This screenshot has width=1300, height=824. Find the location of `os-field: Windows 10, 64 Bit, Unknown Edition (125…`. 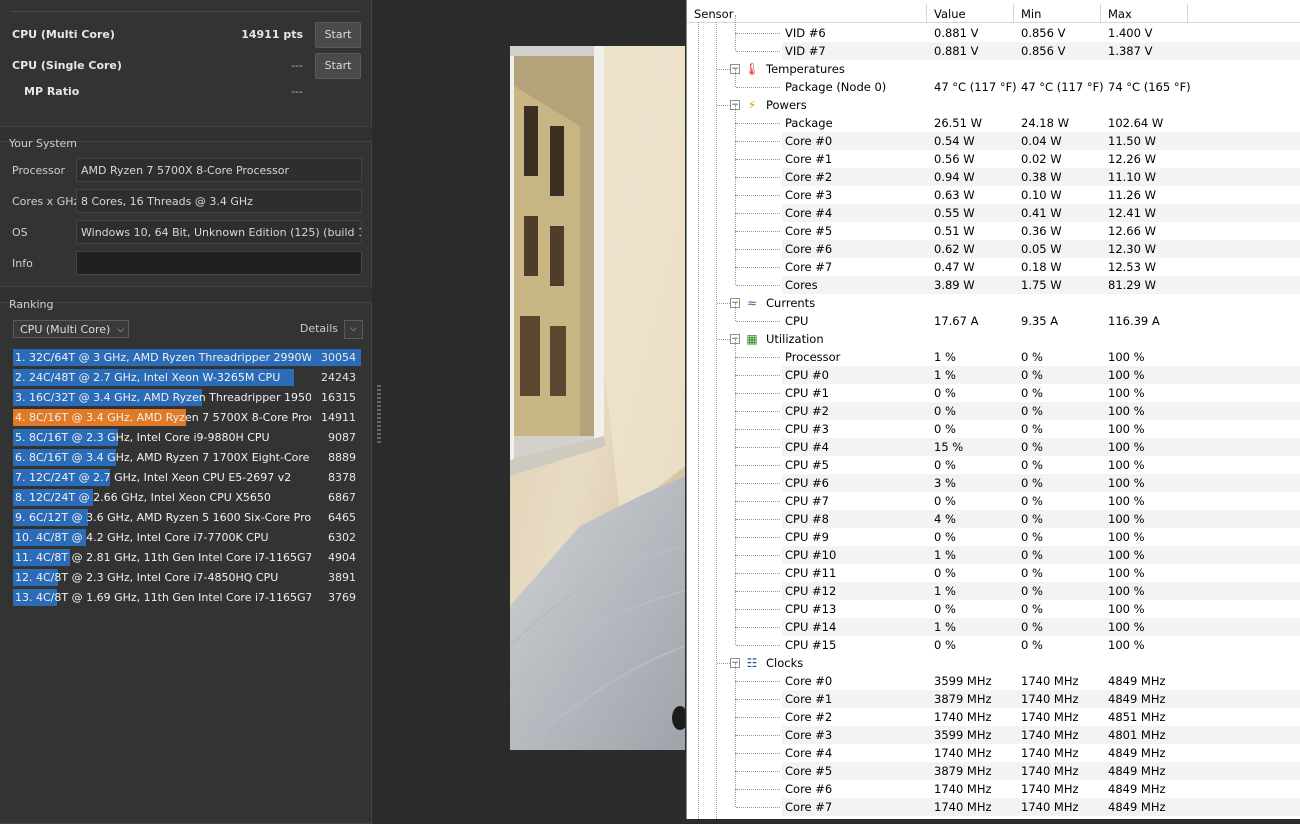

os-field: Windows 10, 64 Bit, Unknown Edition (125… is located at coordinates (219, 232).